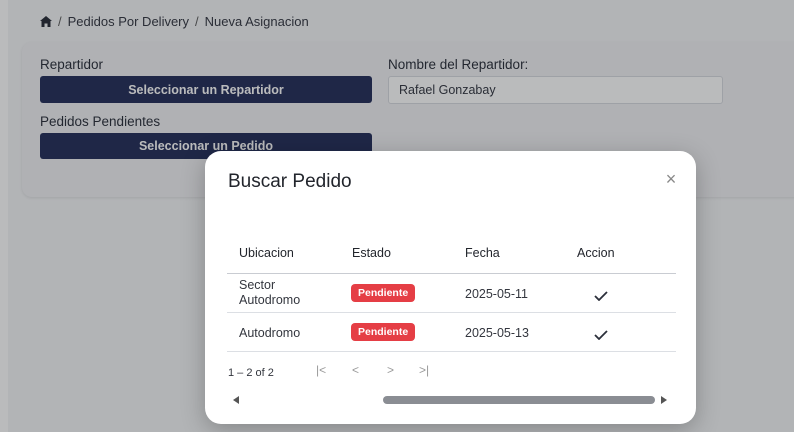  Describe the element at coordinates (424, 370) in the screenshot. I see `last-page-icon: >|` at that location.